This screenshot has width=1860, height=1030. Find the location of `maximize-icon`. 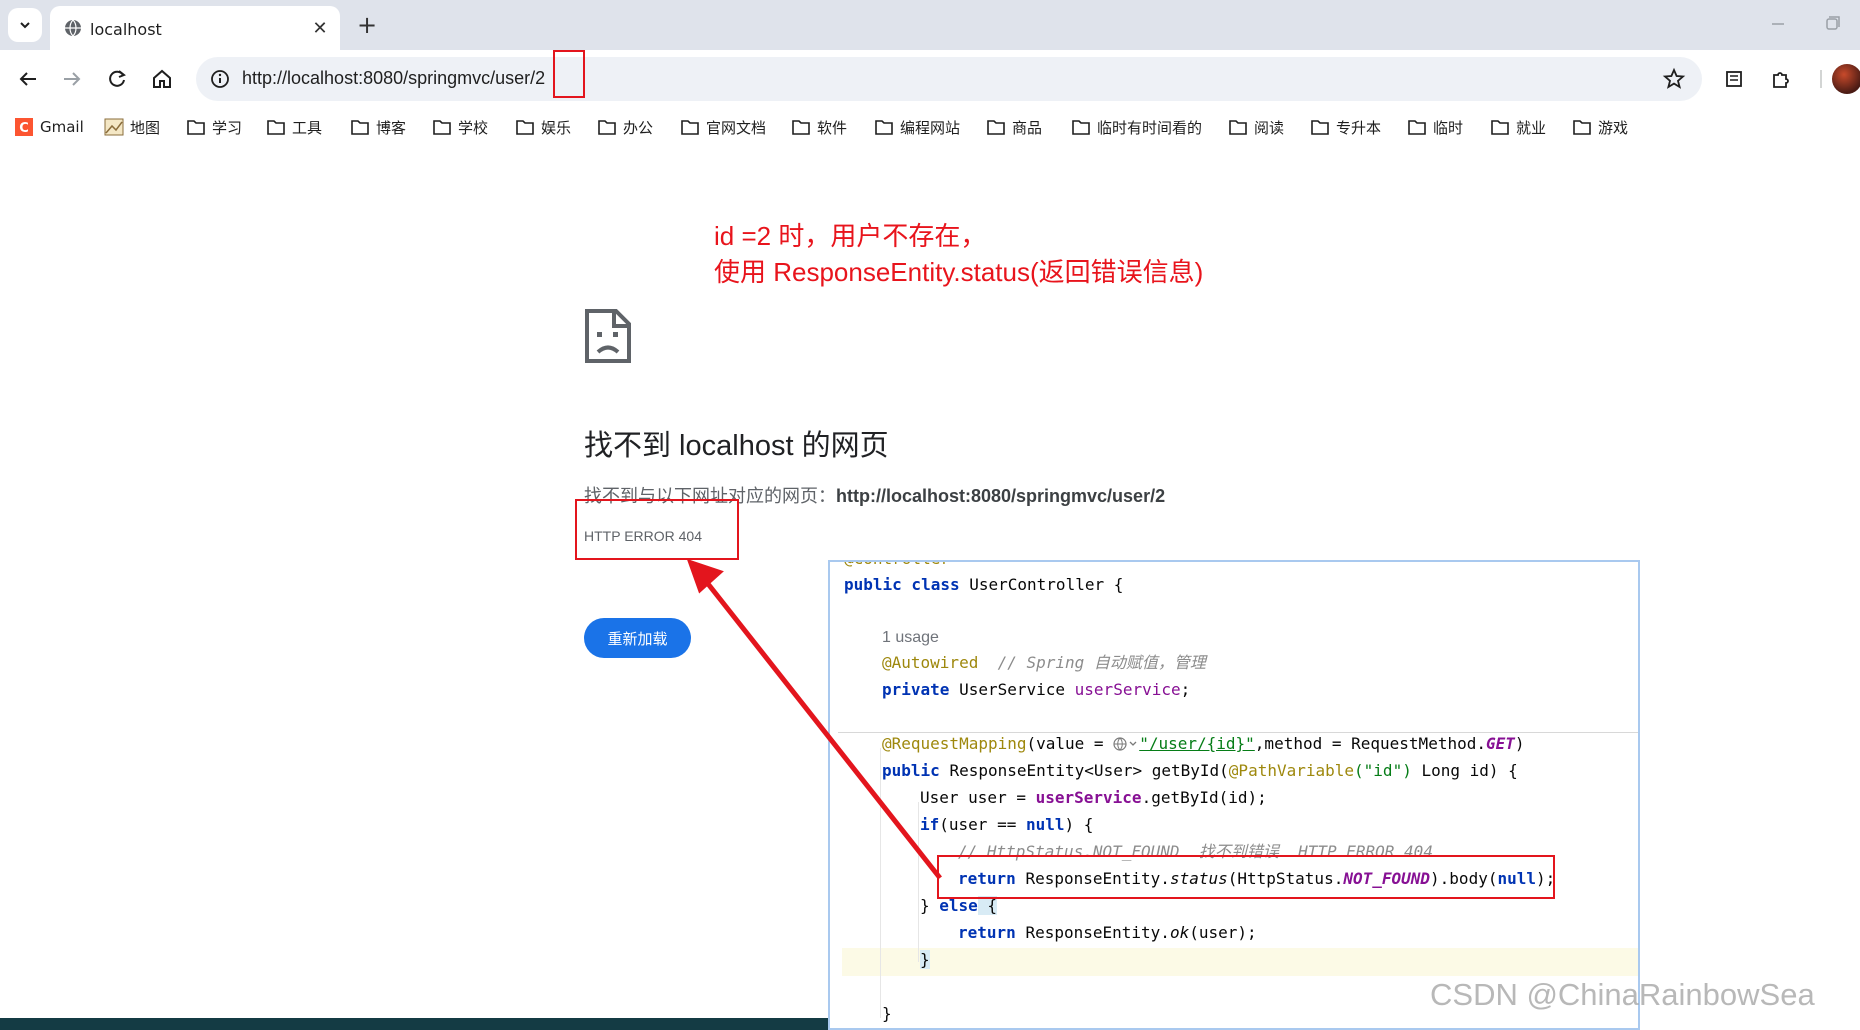

maximize-icon is located at coordinates (1832, 24).